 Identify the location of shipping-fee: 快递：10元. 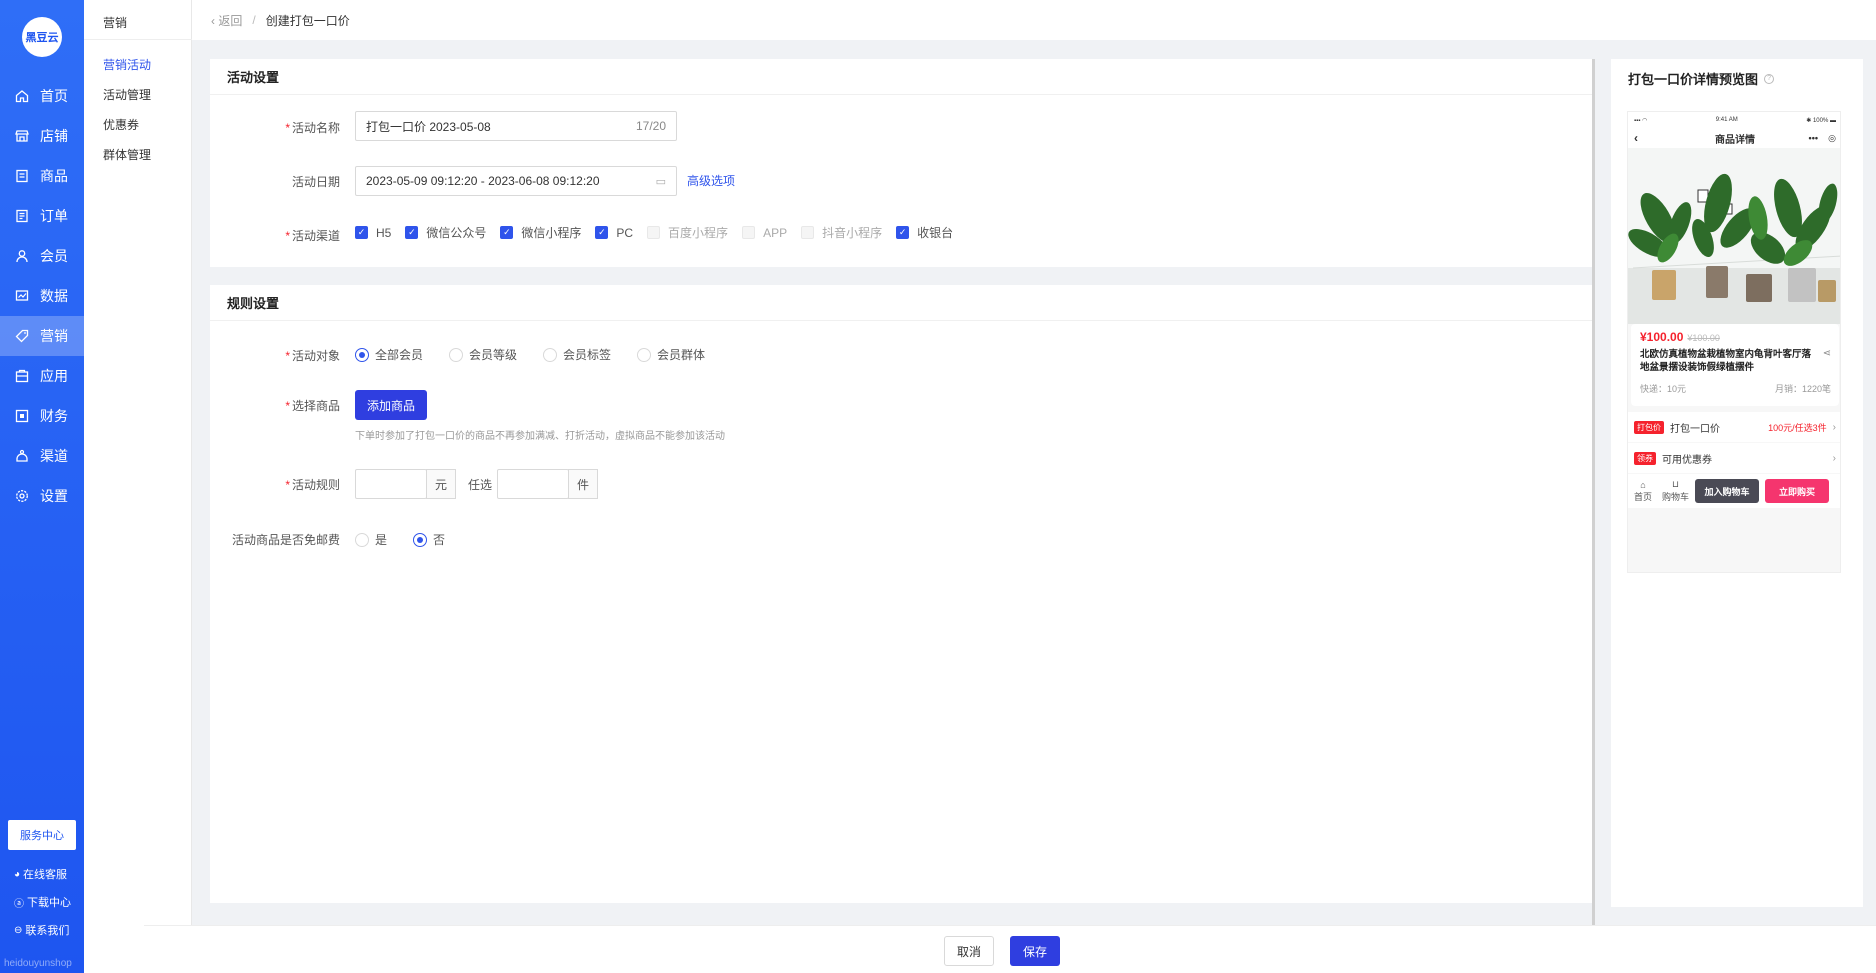
(1663, 389).